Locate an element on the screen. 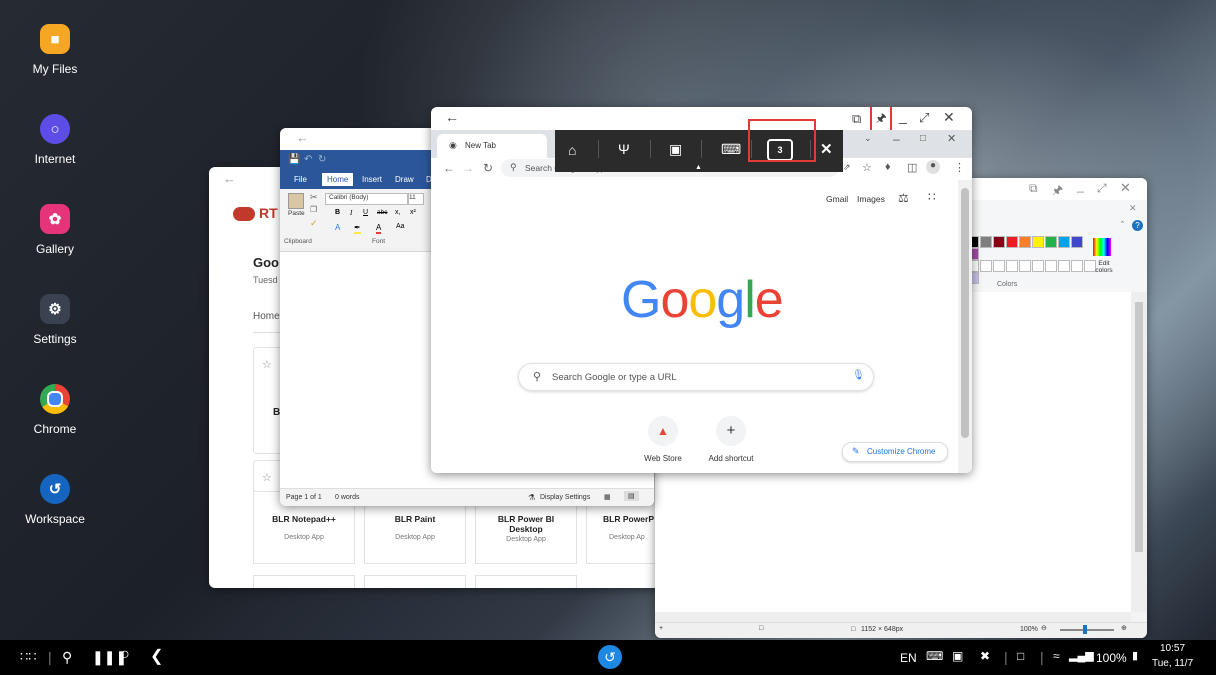  custom-color-row is located at coordinates (1032, 266).